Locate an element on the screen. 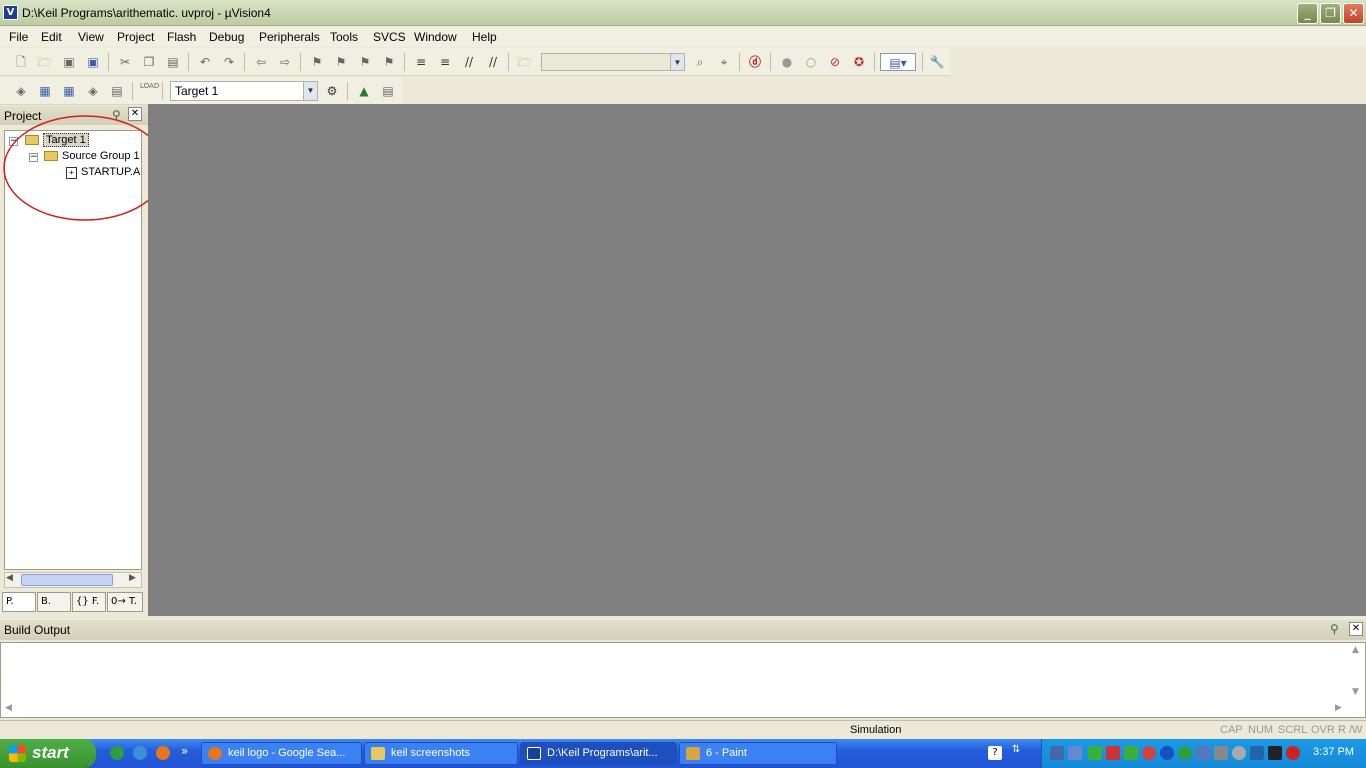  cut-icon: ✂ is located at coordinates (125, 62).